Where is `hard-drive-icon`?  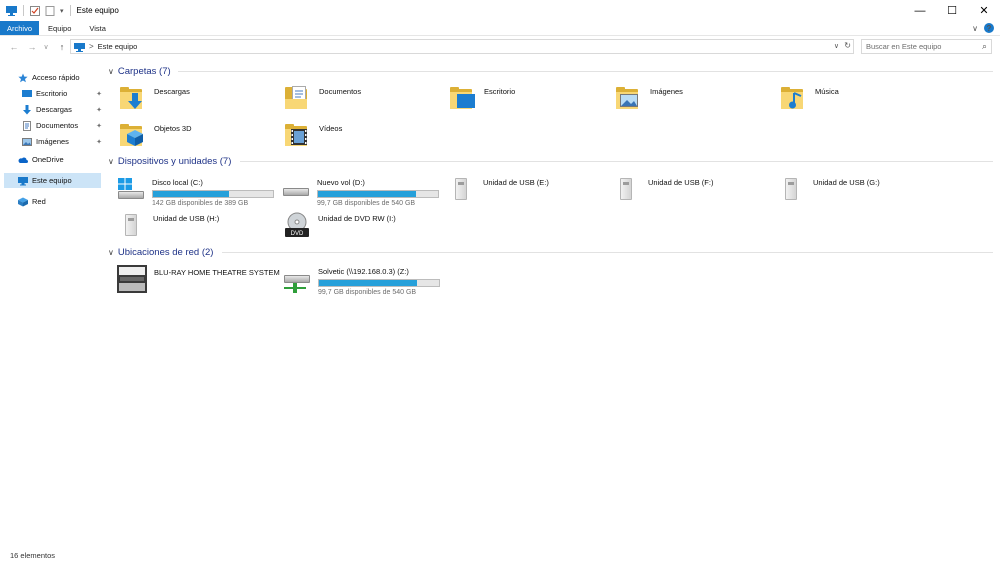
hard-drive-icon is located at coordinates (296, 189).